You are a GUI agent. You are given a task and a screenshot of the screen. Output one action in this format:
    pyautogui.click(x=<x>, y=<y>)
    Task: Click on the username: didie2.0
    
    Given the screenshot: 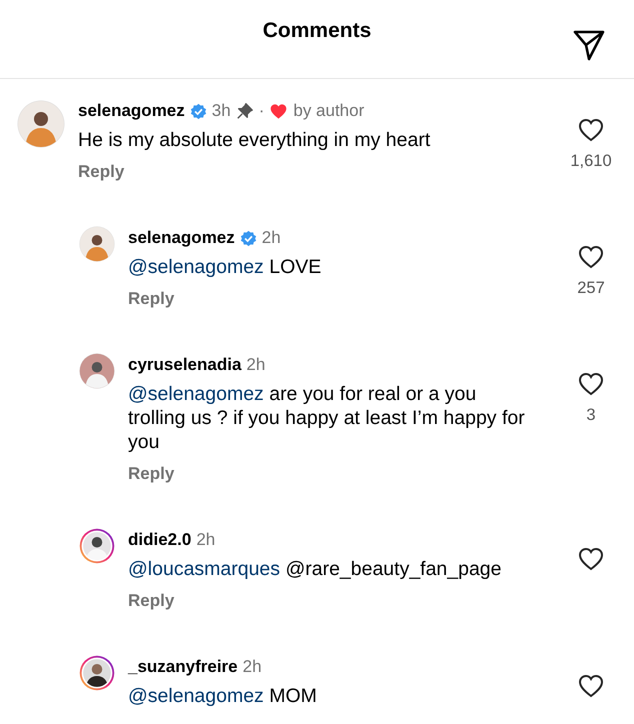 What is the action you would take?
    pyautogui.click(x=160, y=540)
    